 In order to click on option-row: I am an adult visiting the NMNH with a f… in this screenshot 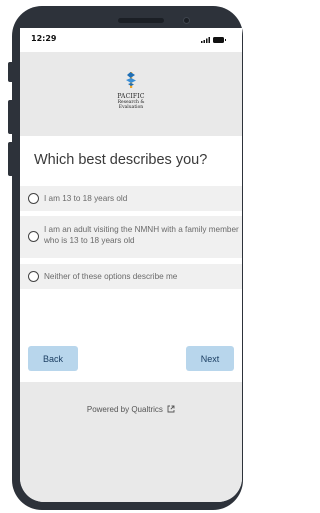, I will do `click(131, 237)`.